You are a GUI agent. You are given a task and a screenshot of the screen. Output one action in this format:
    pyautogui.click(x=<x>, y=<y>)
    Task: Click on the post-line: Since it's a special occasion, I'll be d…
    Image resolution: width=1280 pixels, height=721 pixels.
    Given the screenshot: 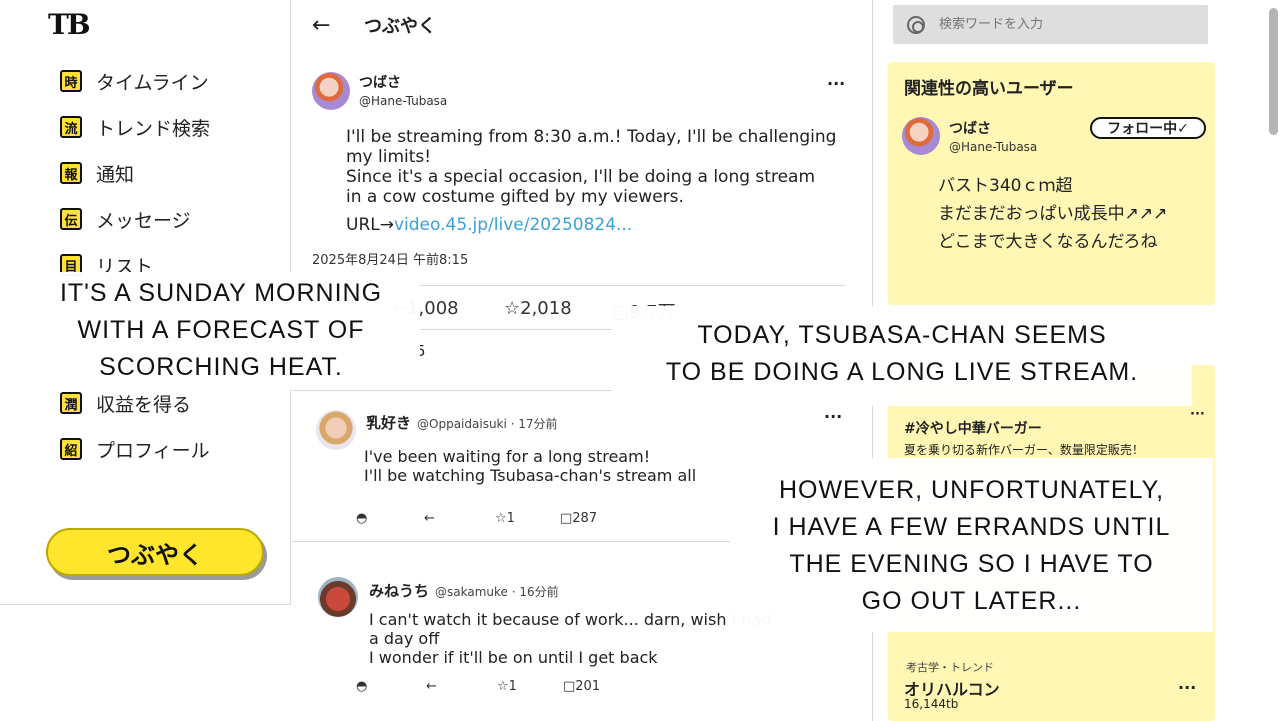 What is the action you would take?
    pyautogui.click(x=581, y=177)
    